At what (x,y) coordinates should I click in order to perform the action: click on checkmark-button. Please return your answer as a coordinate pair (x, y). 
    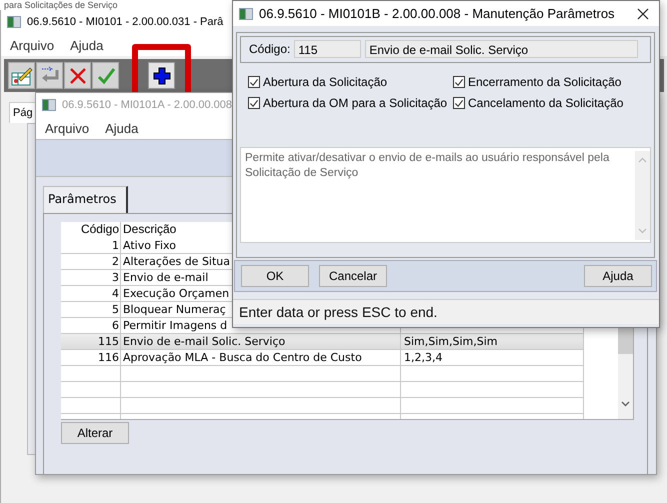
    Looking at the image, I should click on (105, 75).